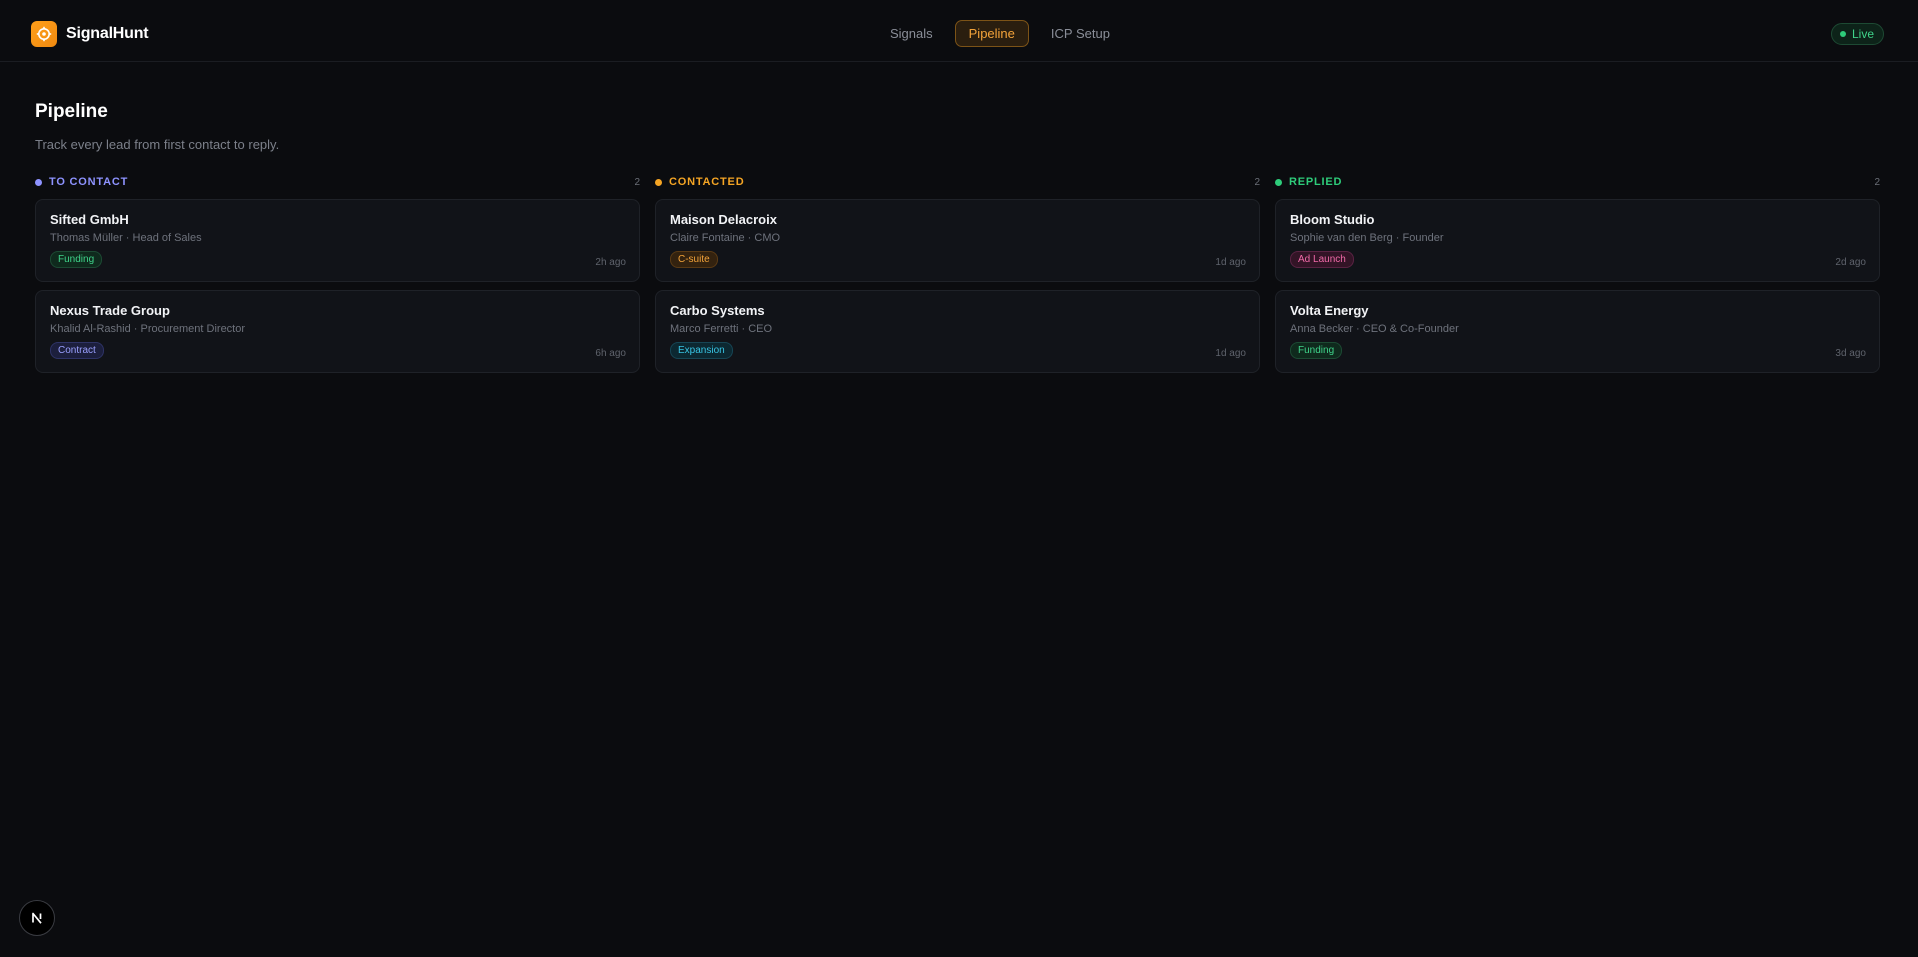 The width and height of the screenshot is (1918, 957). Describe the element at coordinates (694, 259) in the screenshot. I see `signal-tag: C-suite` at that location.